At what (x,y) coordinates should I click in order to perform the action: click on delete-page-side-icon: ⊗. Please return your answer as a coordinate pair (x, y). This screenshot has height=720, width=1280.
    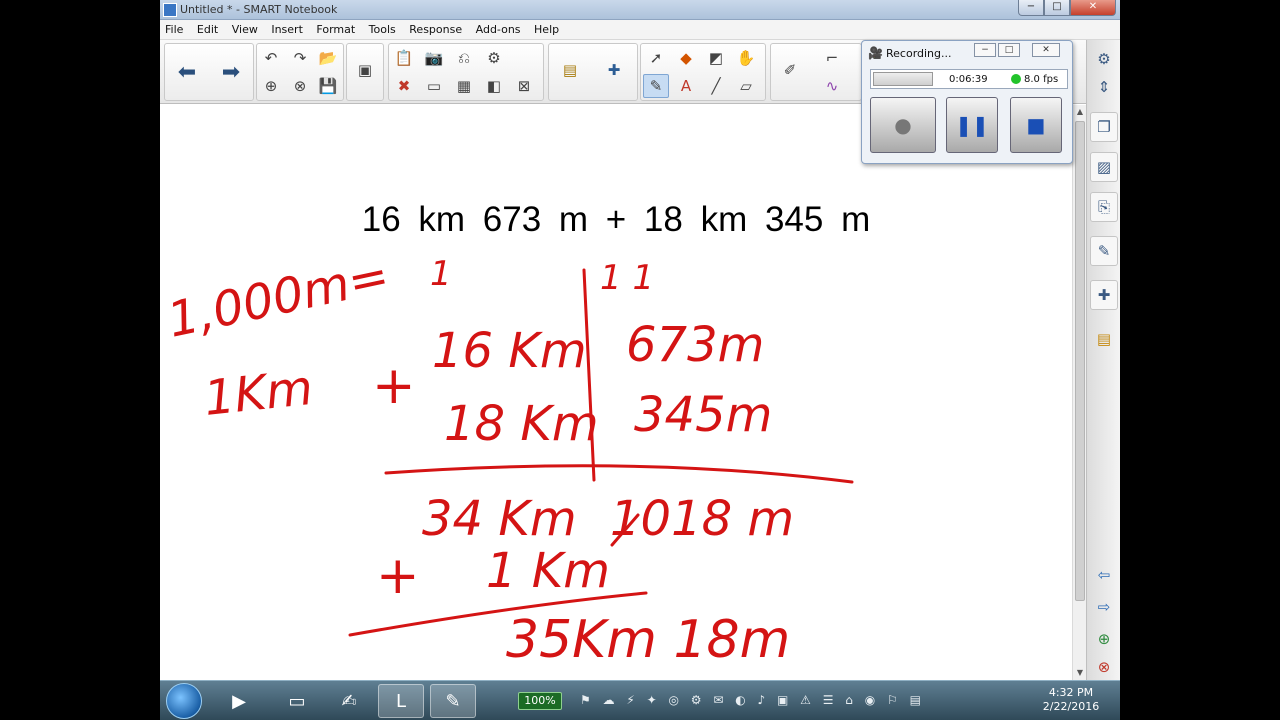
    Looking at the image, I should click on (1104, 667).